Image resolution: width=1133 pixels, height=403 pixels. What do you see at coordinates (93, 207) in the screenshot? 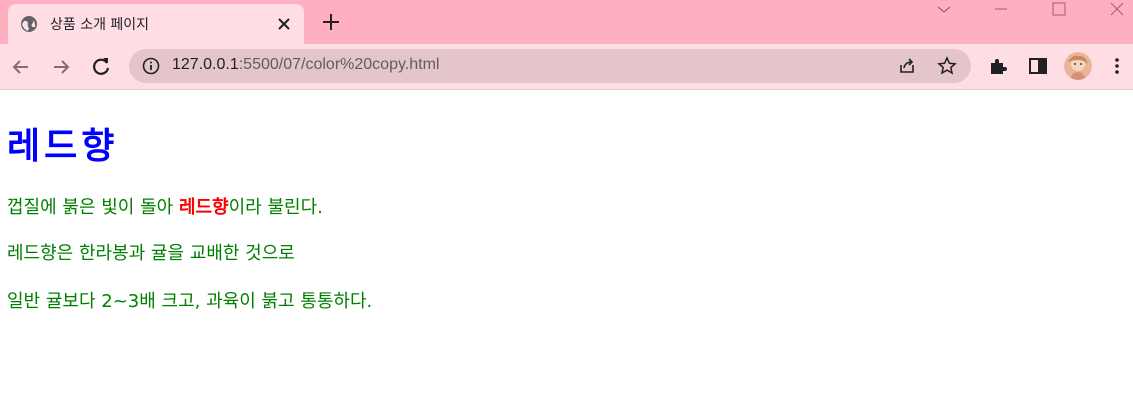
I see `paragraph-1-before: 껍질에 붉은 빛이 돌아` at bounding box center [93, 207].